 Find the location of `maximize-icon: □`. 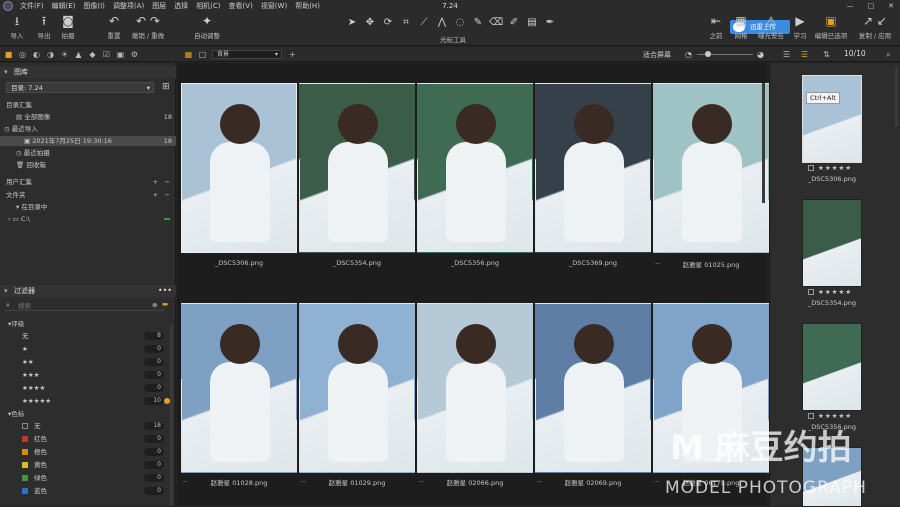

maximize-icon: □ is located at coordinates (871, 6).